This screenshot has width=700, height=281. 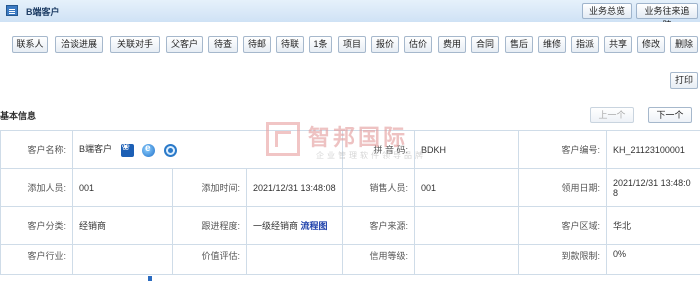 What do you see at coordinates (320, 44) in the screenshot?
I see `one-item-button: 1条` at bounding box center [320, 44].